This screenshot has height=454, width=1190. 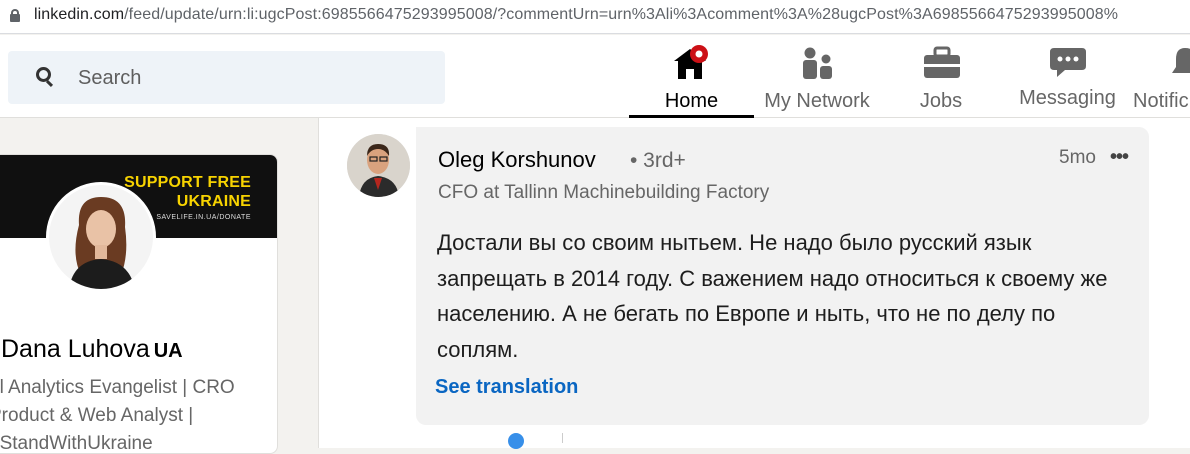 I want to click on nav-my-network: My Network, so click(x=817, y=76).